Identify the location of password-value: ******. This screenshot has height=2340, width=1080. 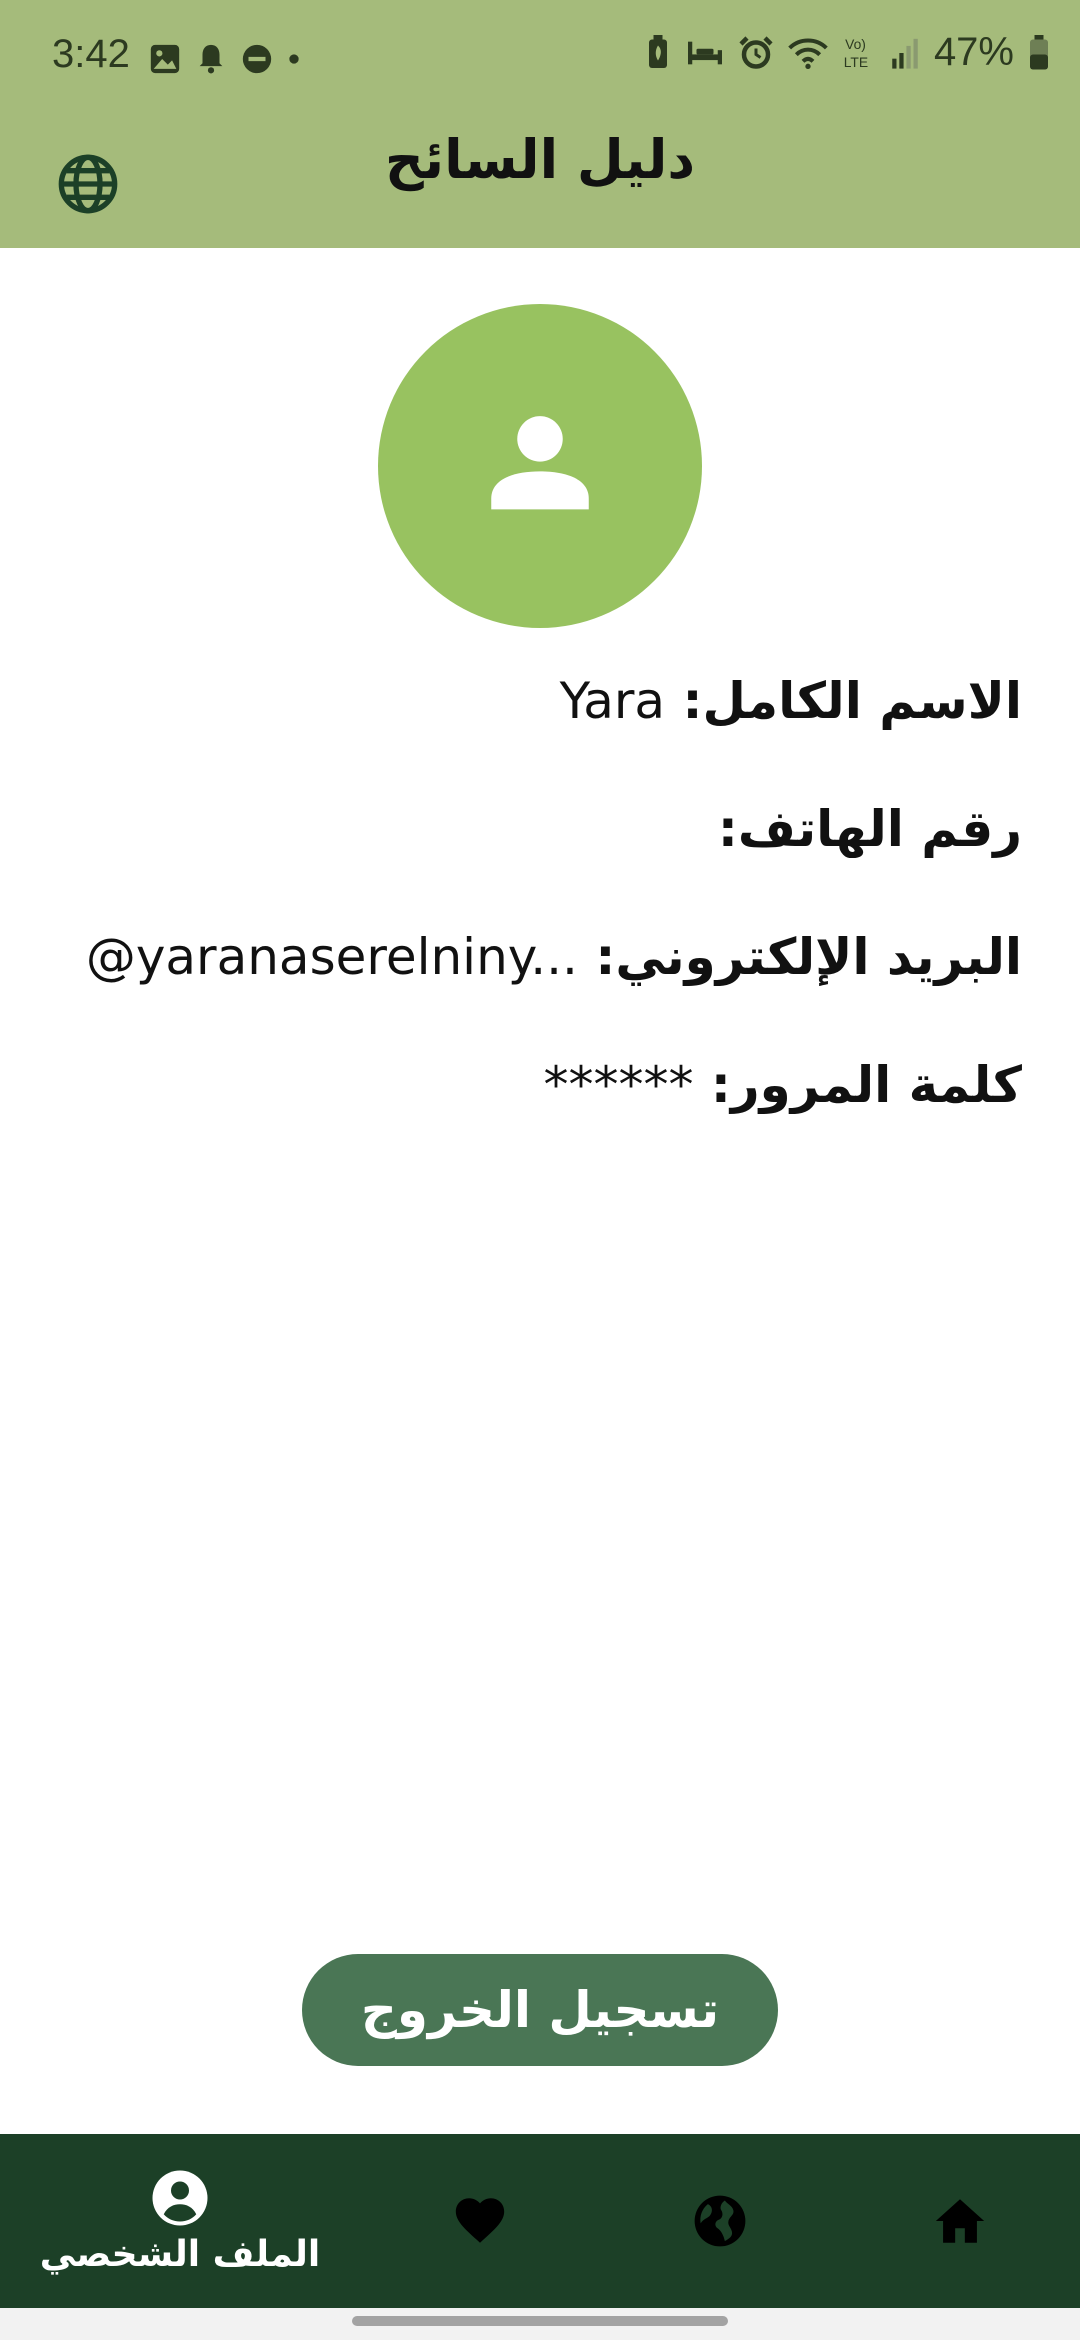
(618, 1085).